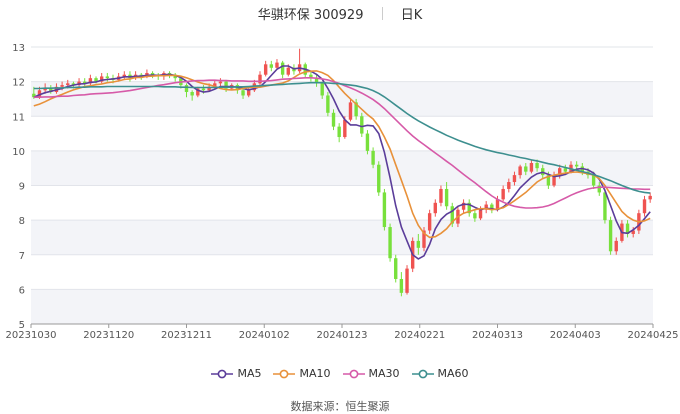 This screenshot has height=414, width=680. I want to click on data-source: 数据来源：恒生聚源, so click(340, 406).